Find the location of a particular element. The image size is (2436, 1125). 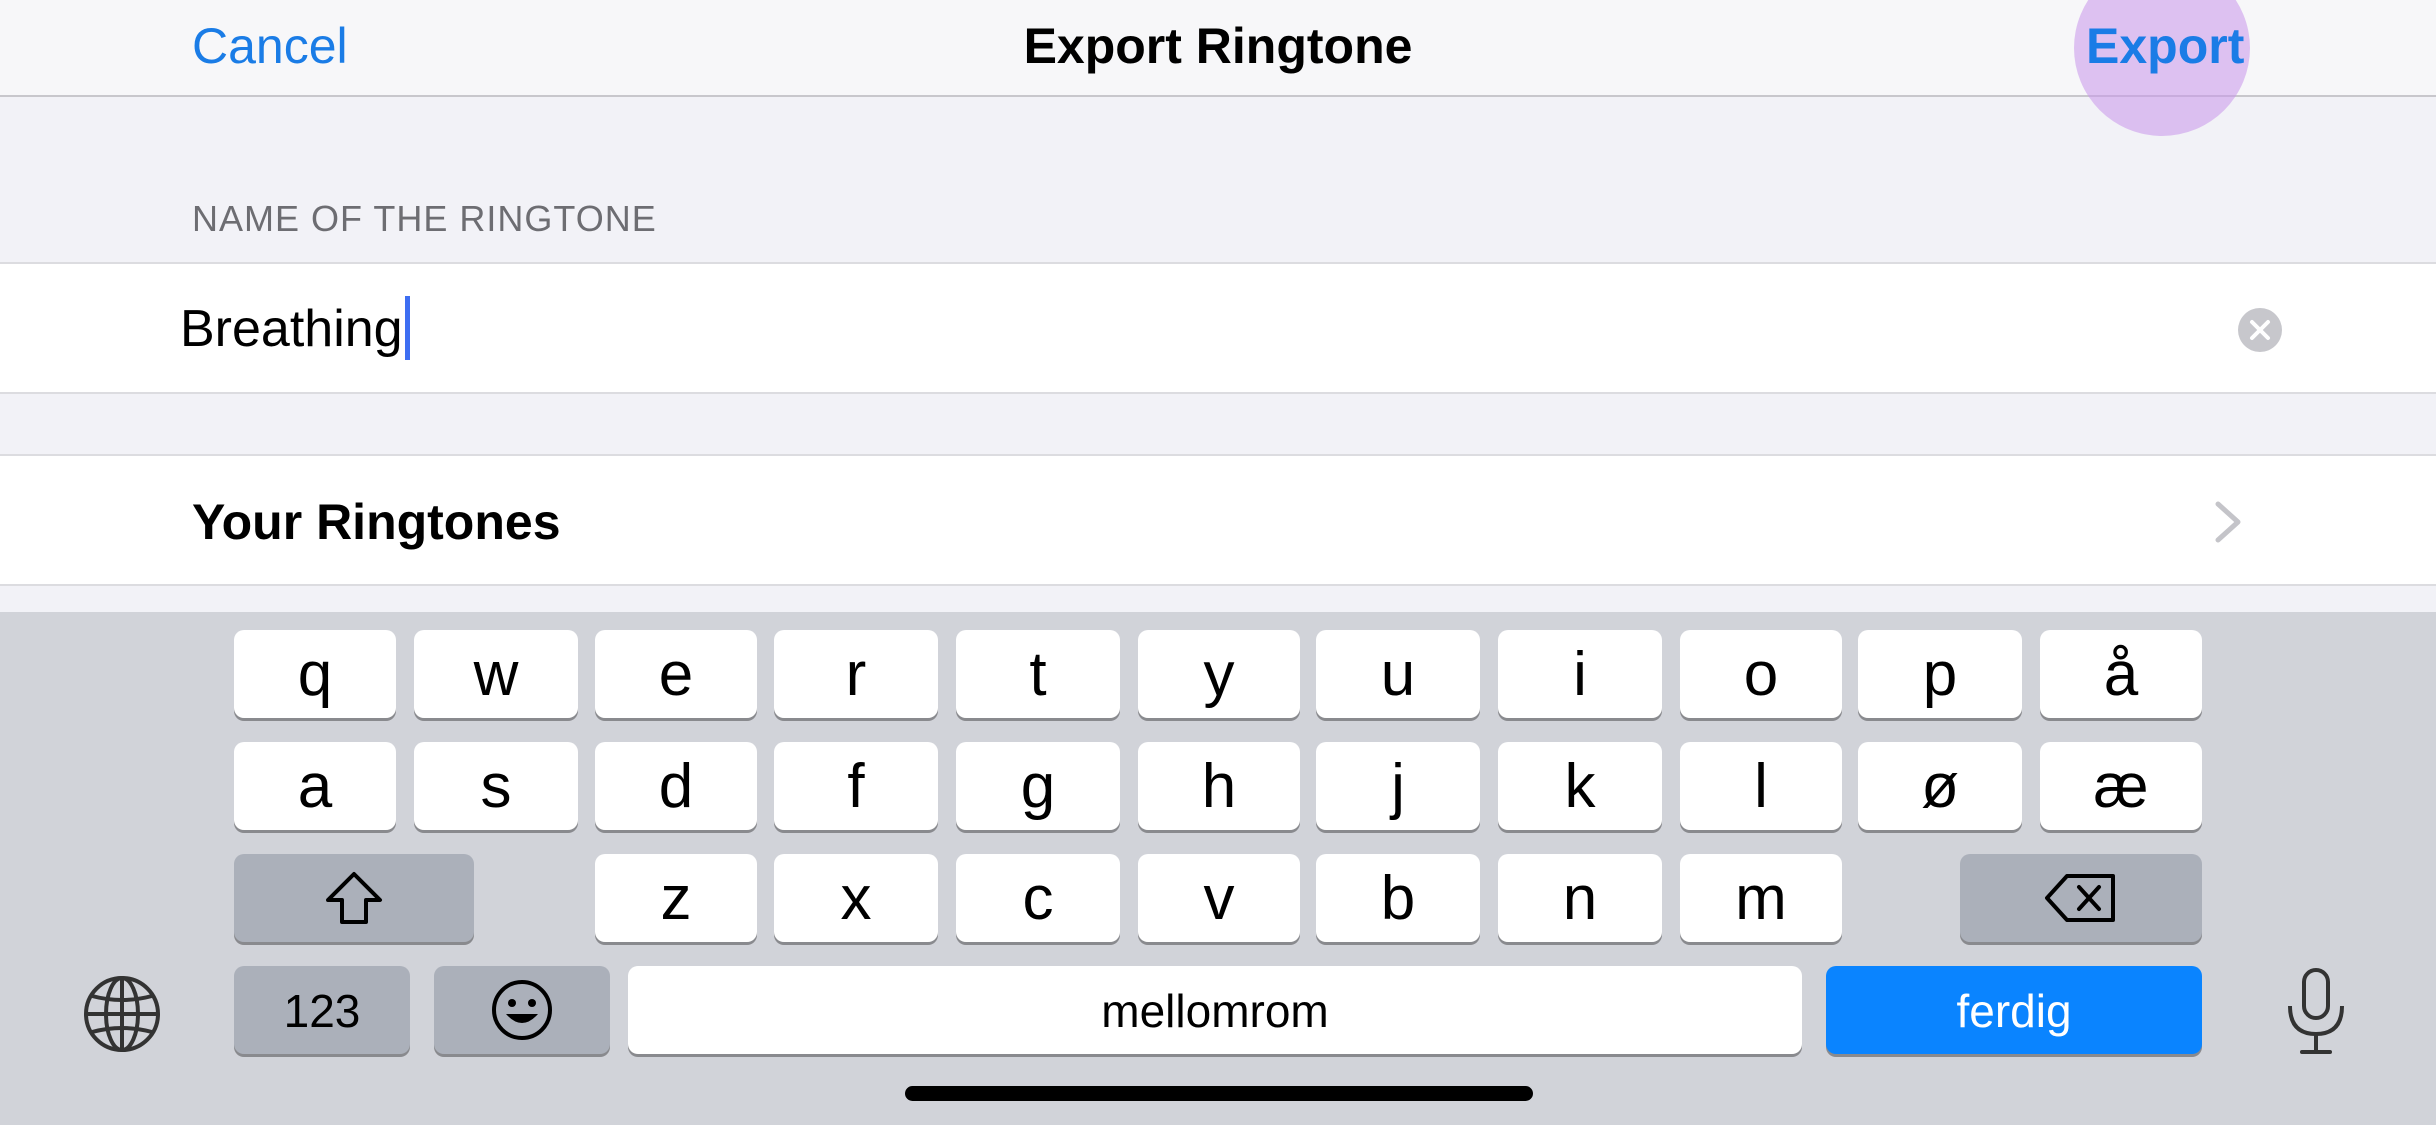

your-ringtones-label: Your Ringtones is located at coordinates (376, 522).